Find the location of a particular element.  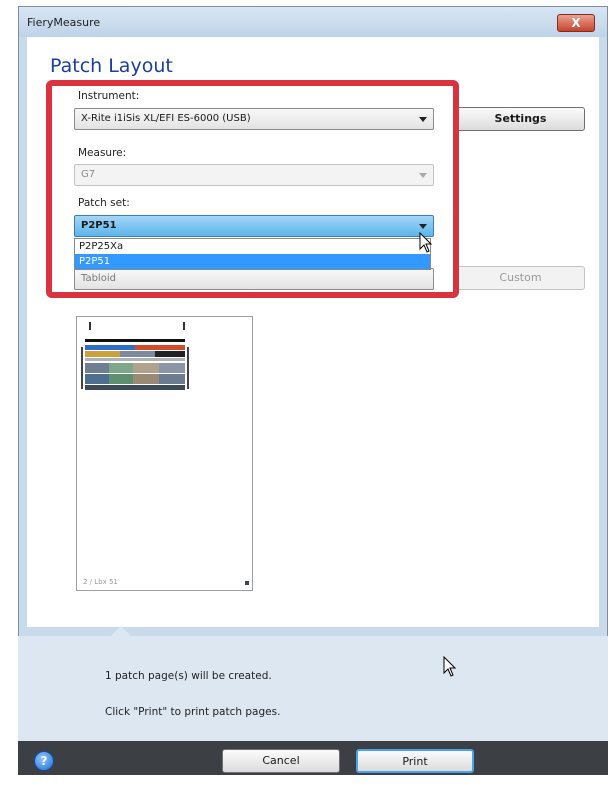

settings-button: Settings is located at coordinates (520, 119).